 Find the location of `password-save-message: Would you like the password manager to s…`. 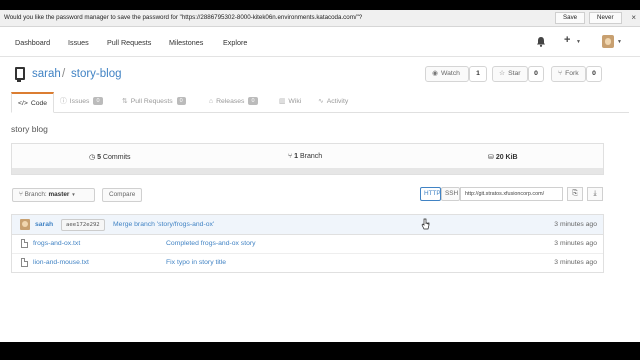

password-save-message: Would you like the password manager to s… is located at coordinates (183, 17).